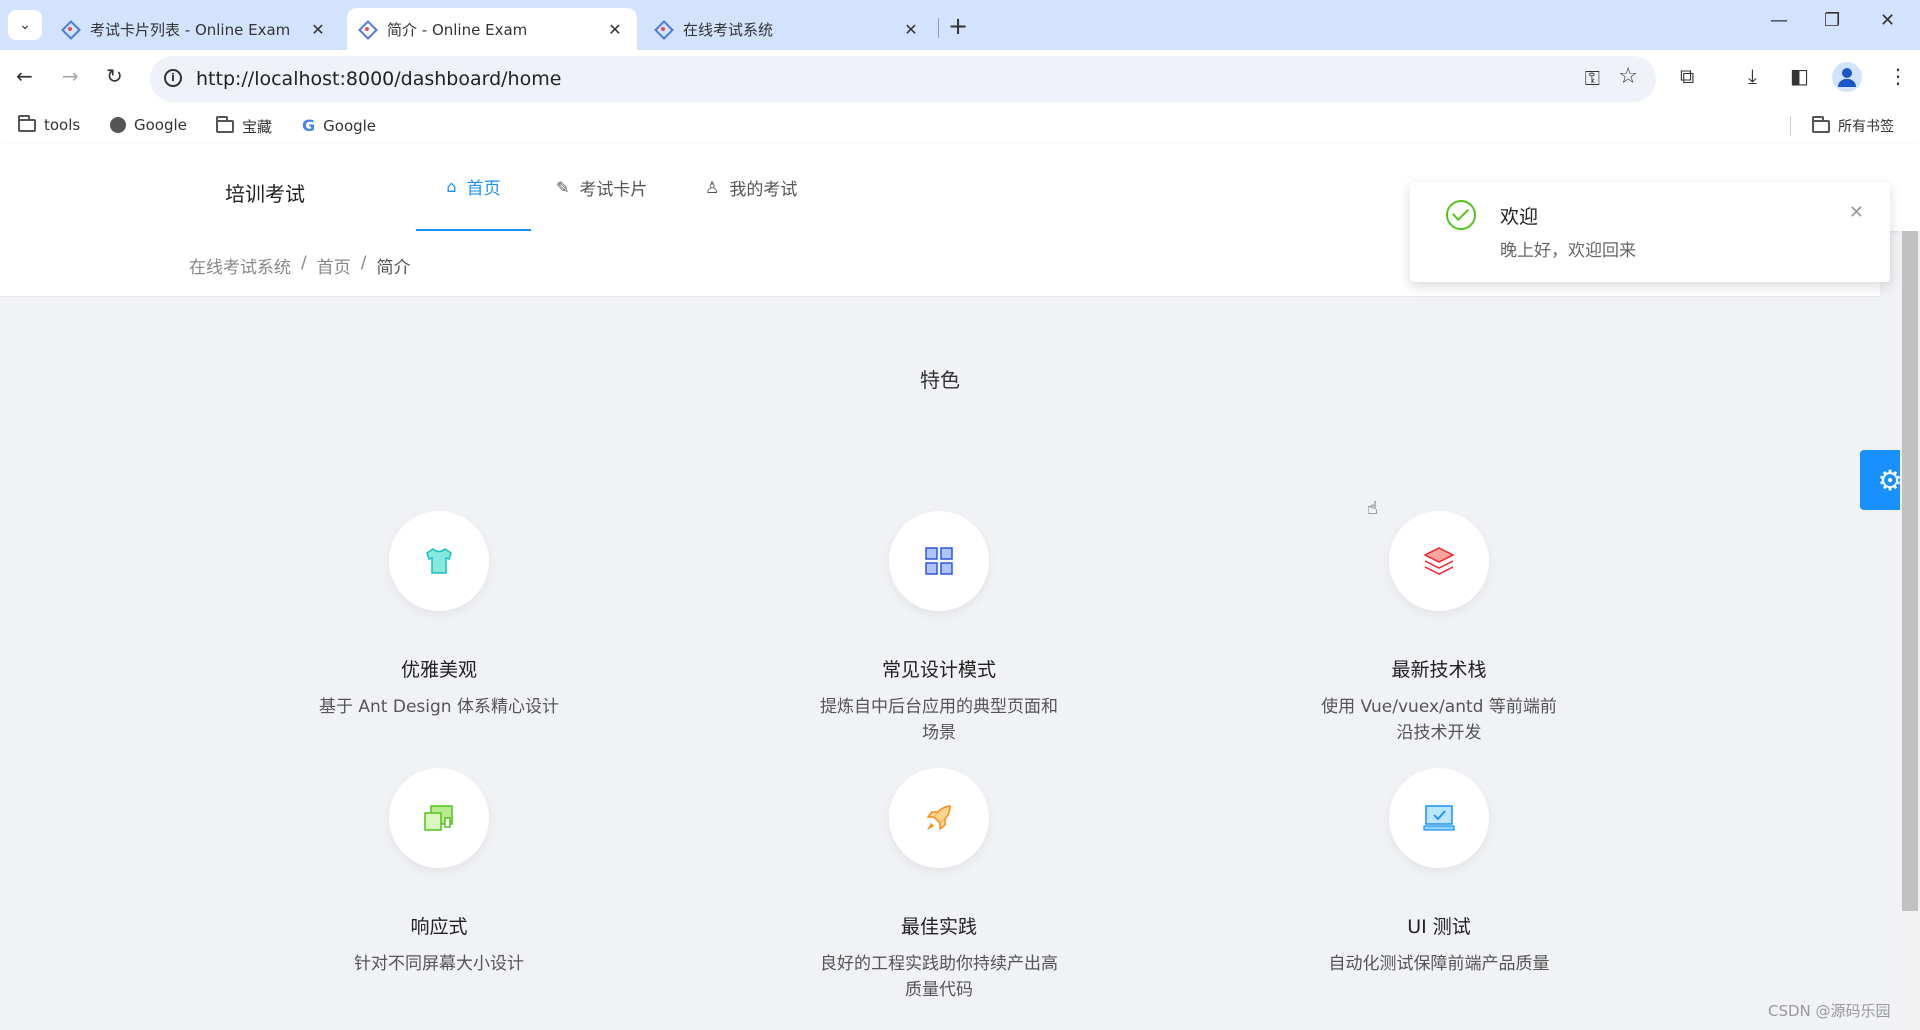 This screenshot has height=1030, width=1920. What do you see at coordinates (24, 76) in the screenshot?
I see `back-arrow-icon: ←` at bounding box center [24, 76].